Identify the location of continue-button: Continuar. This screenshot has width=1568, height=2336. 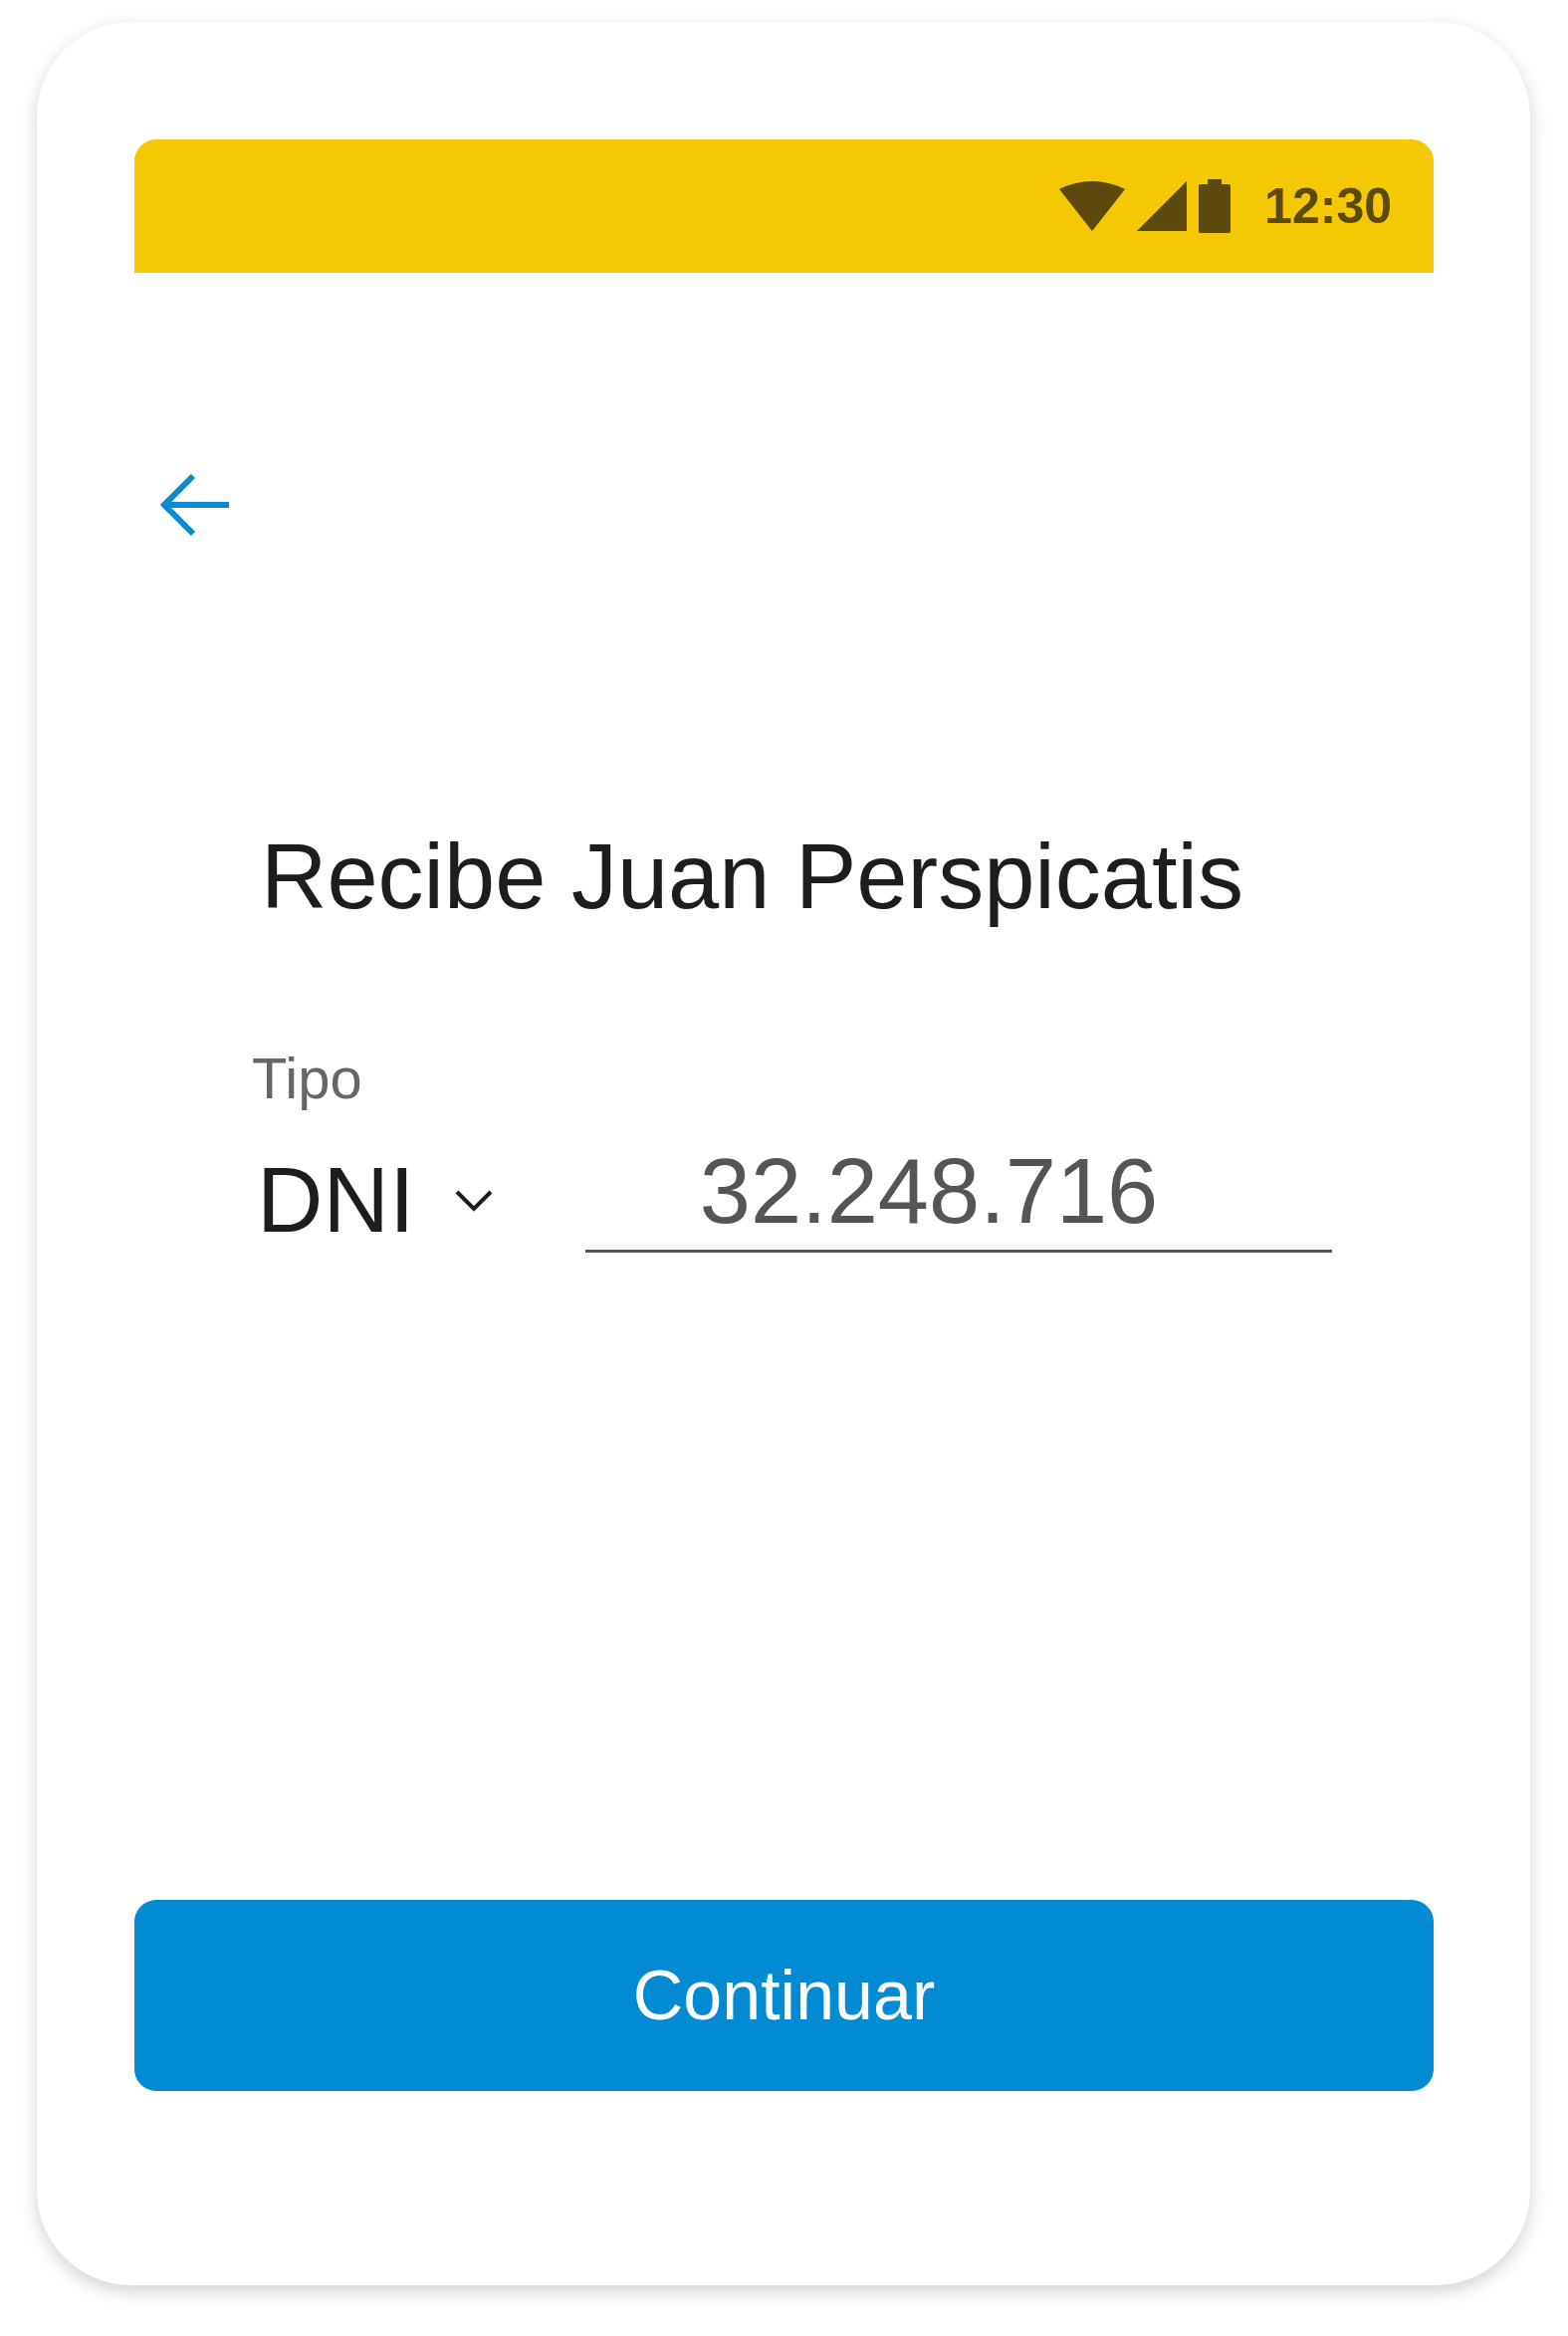
(784, 1996).